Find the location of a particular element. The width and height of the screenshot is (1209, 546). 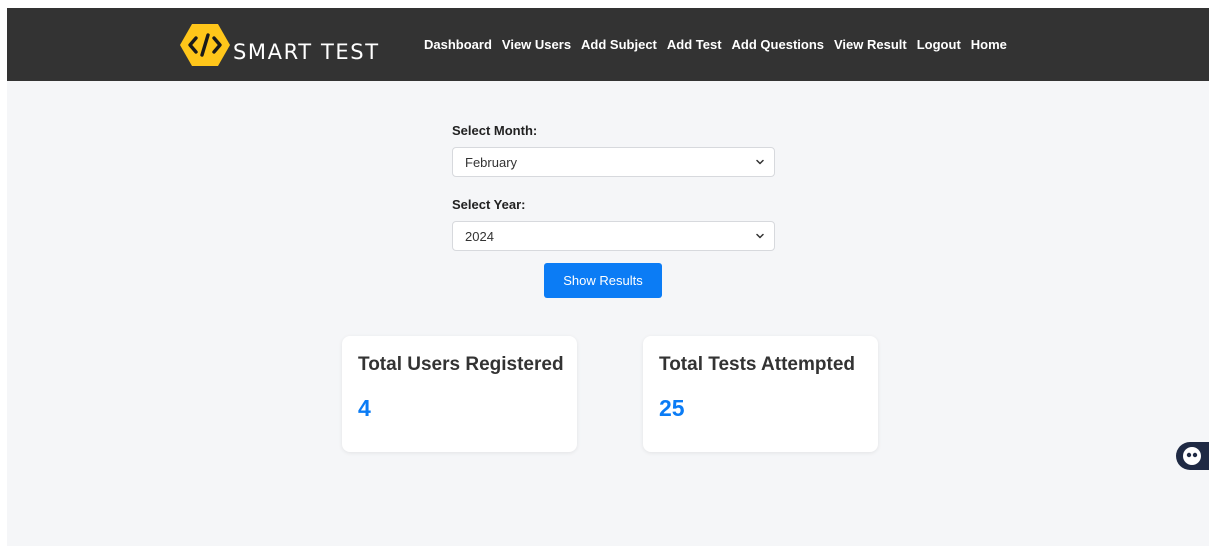

show-results-button: Show Results is located at coordinates (603, 280).